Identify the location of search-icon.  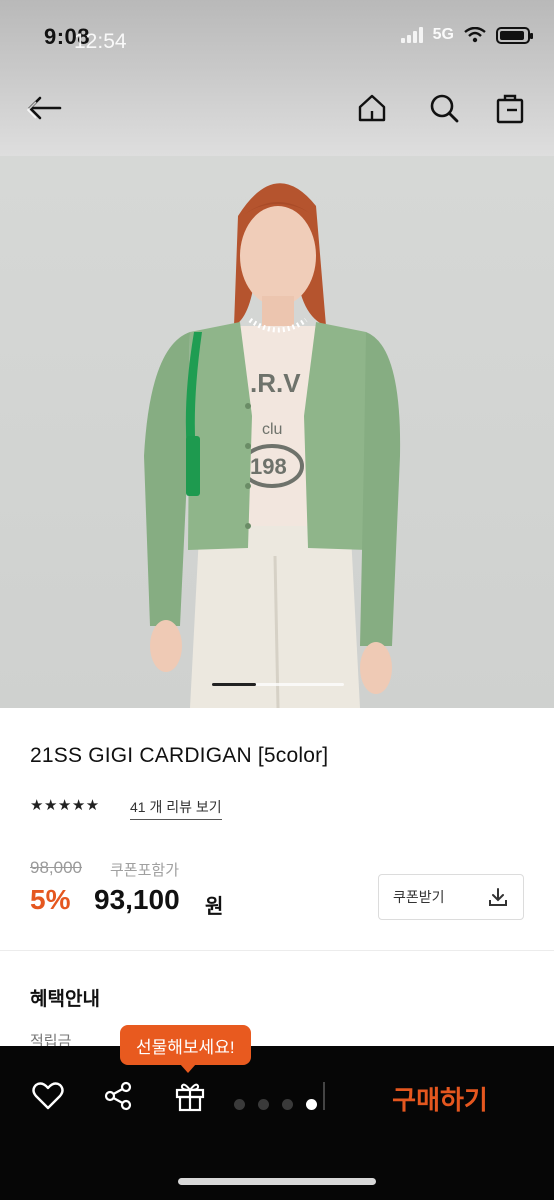
(444, 108).